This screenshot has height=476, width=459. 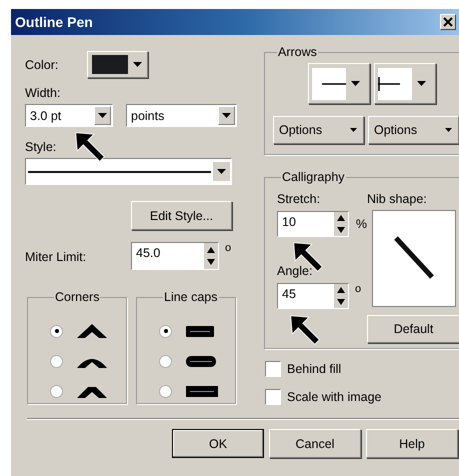 I want to click on dialog-button: Cancel, so click(x=315, y=443).